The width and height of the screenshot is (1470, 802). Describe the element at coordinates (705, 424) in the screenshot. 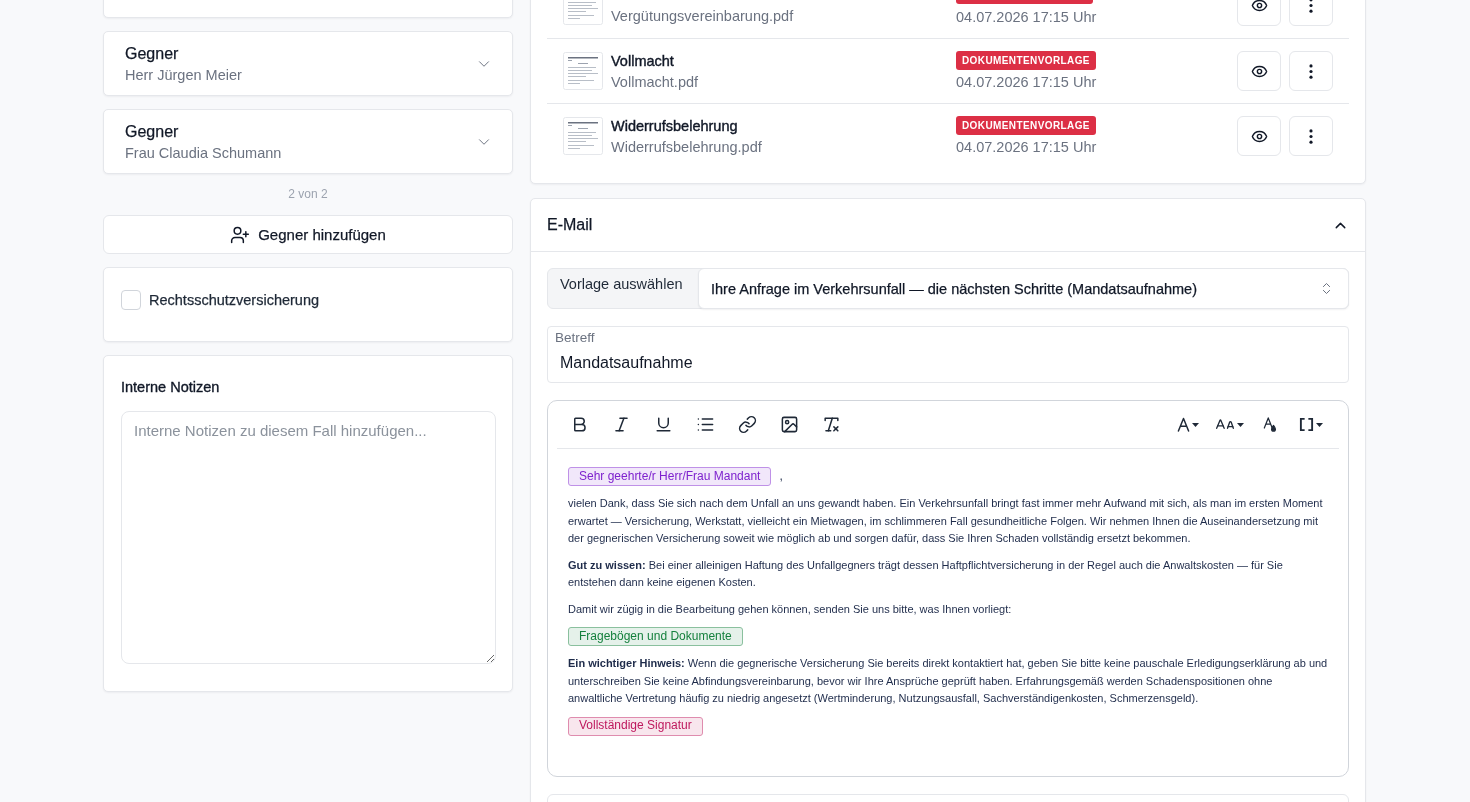

I see `bullet-list-icon` at that location.